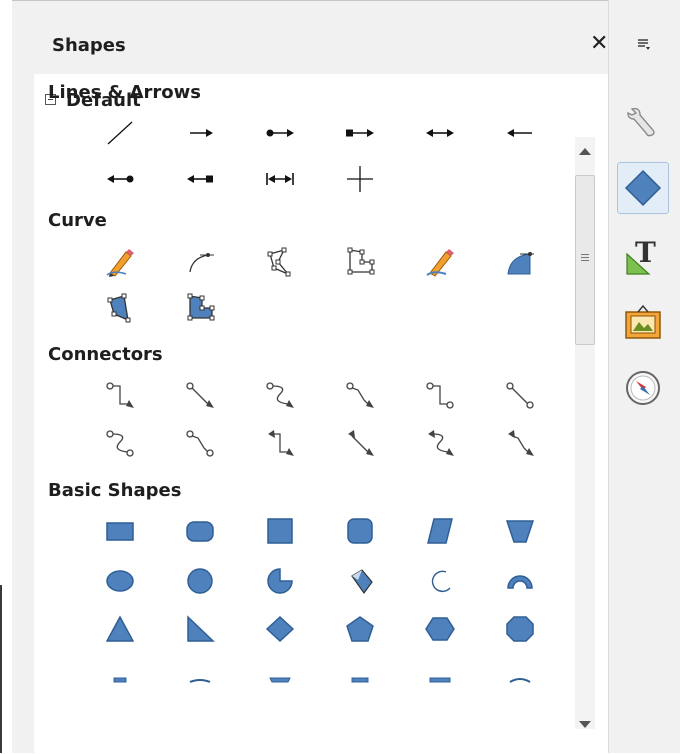 This screenshot has width=680, height=754. Describe the element at coordinates (520, 531) in the screenshot. I see `trapezoid-icon` at that location.